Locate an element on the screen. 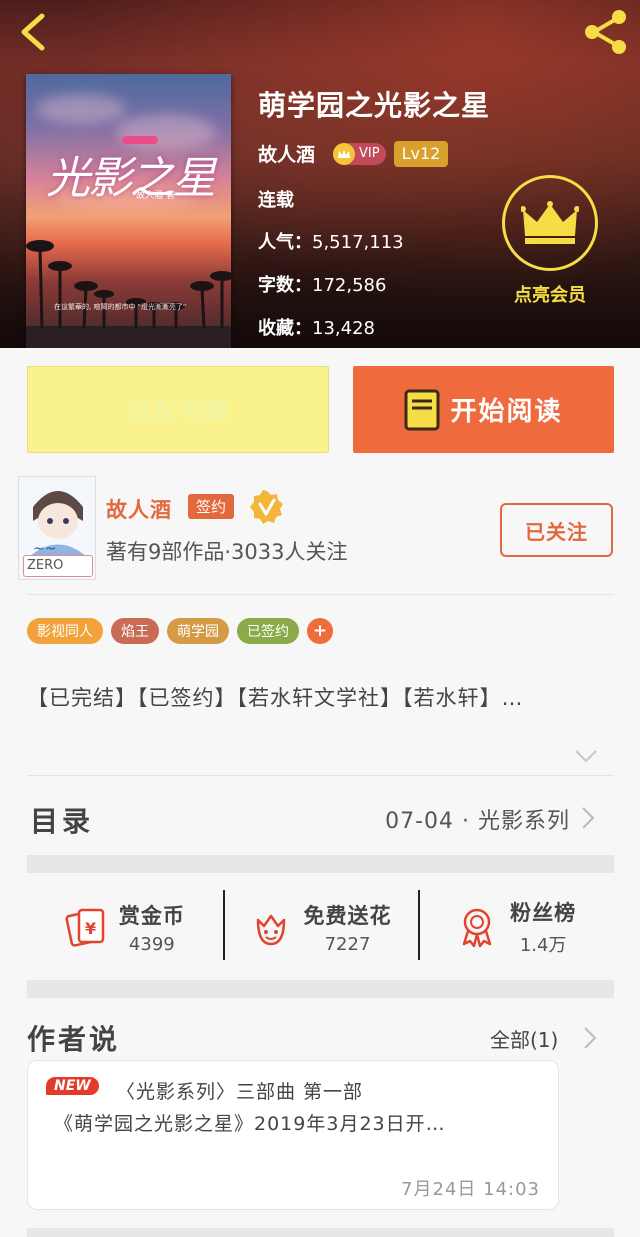  tag-chip: 萌学园 is located at coordinates (198, 631).